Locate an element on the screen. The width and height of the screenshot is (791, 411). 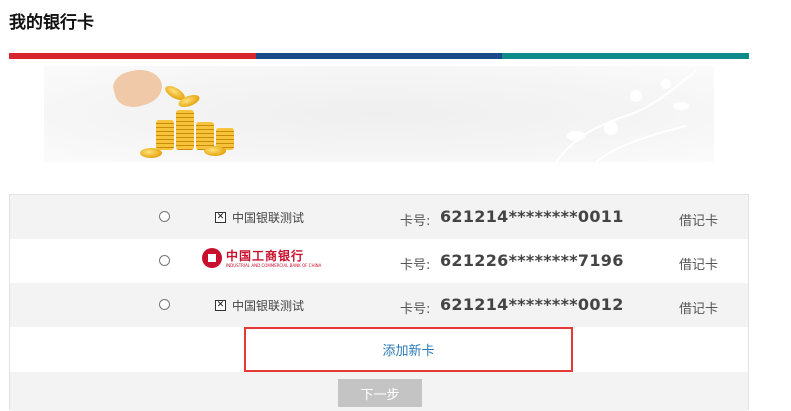
page-title: 我的银行卡 is located at coordinates (51, 23).